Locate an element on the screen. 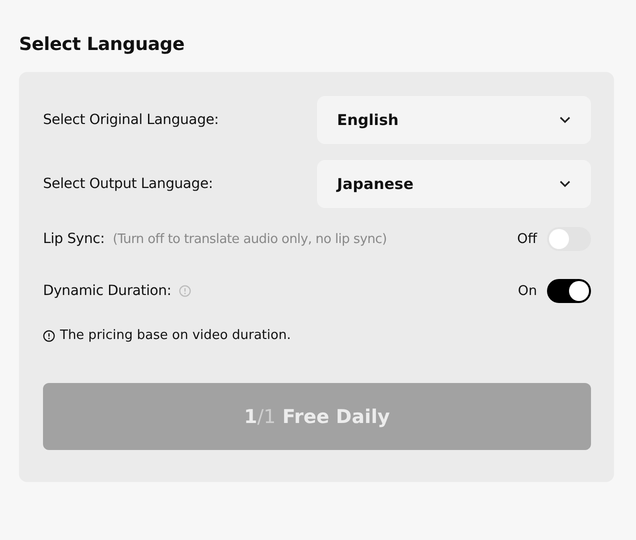 The height and width of the screenshot is (540, 636). section-title: Select Language is located at coordinates (102, 44).